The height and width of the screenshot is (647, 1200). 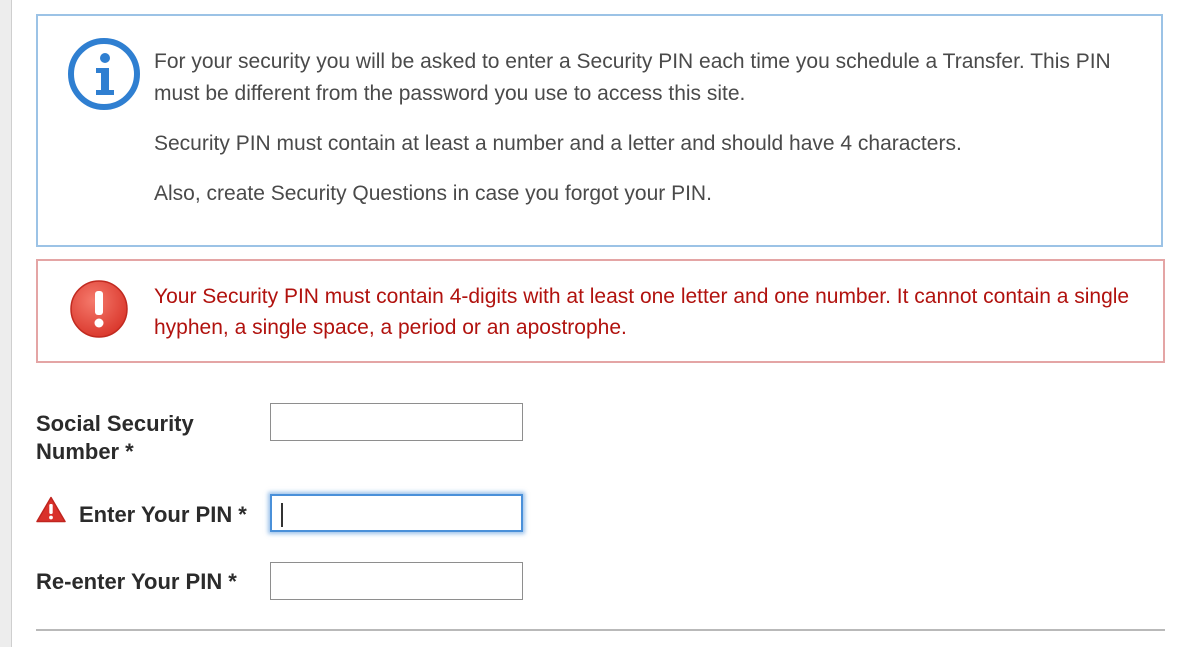 What do you see at coordinates (396, 581) in the screenshot?
I see `pin-confirm-input` at bounding box center [396, 581].